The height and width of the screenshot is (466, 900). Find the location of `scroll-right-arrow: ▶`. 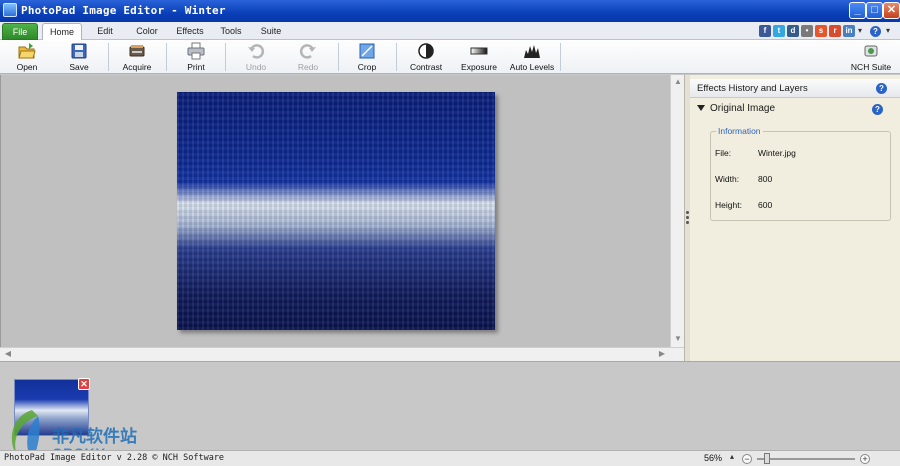

scroll-right-arrow: ▶ is located at coordinates (662, 354).